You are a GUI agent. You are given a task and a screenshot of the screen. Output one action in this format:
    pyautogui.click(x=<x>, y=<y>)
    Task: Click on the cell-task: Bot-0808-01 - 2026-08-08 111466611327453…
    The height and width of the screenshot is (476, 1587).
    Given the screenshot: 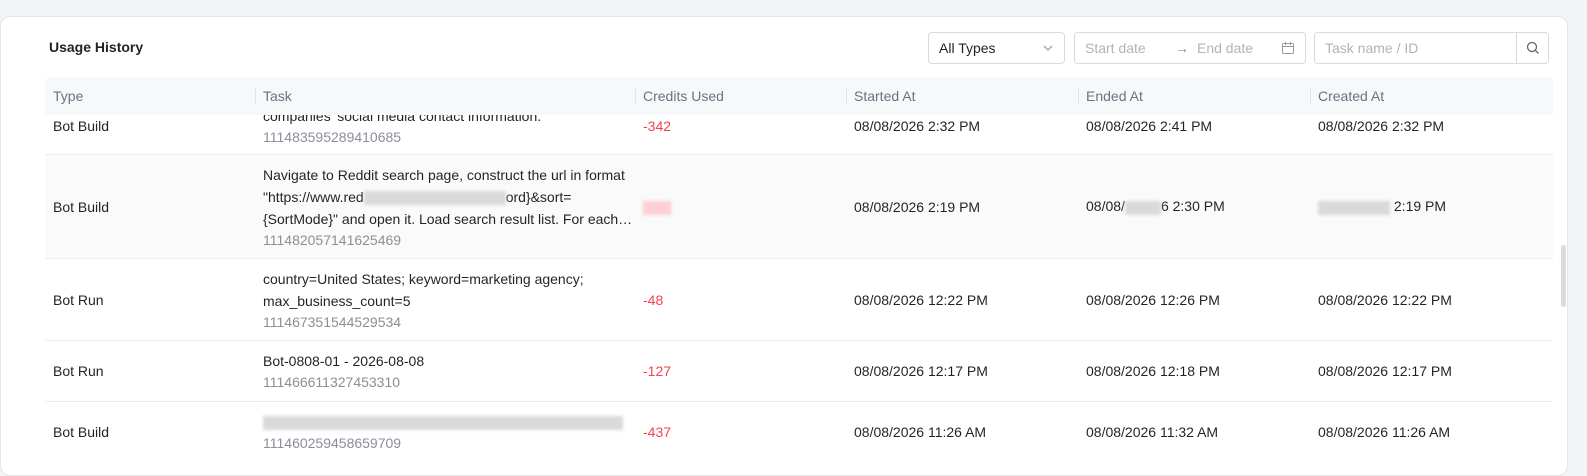 What is the action you would take?
    pyautogui.click(x=445, y=371)
    